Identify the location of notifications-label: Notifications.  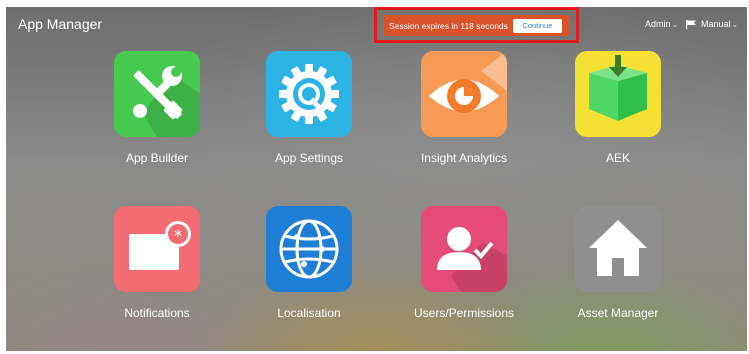
(157, 313).